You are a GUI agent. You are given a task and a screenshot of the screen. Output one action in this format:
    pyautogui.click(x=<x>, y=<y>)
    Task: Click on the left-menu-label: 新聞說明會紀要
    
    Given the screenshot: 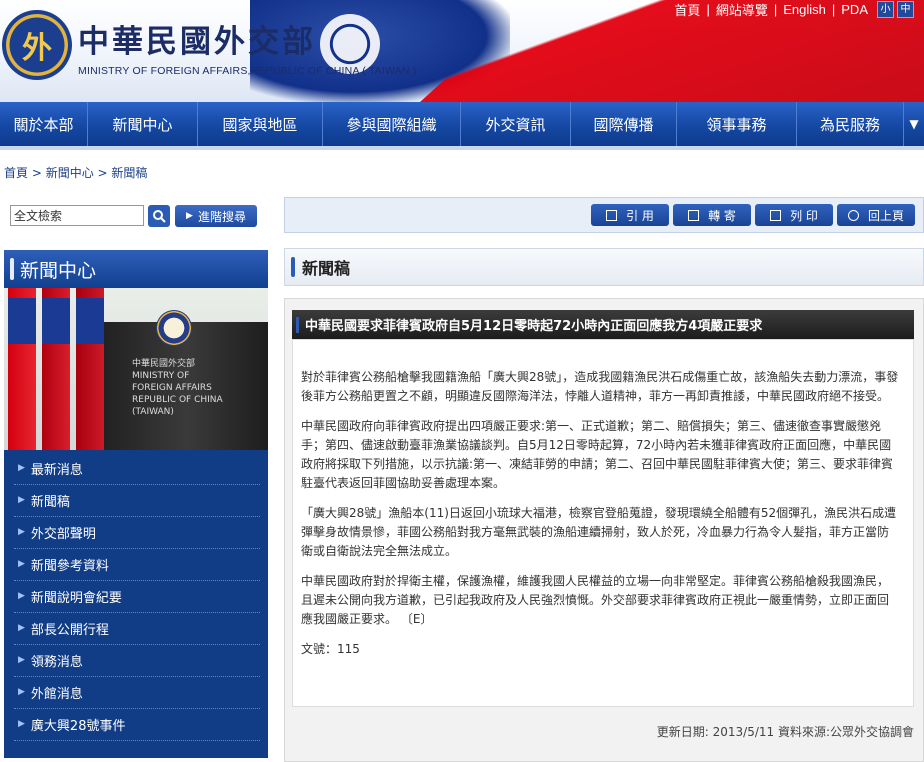 What is the action you would take?
    pyautogui.click(x=76, y=598)
    